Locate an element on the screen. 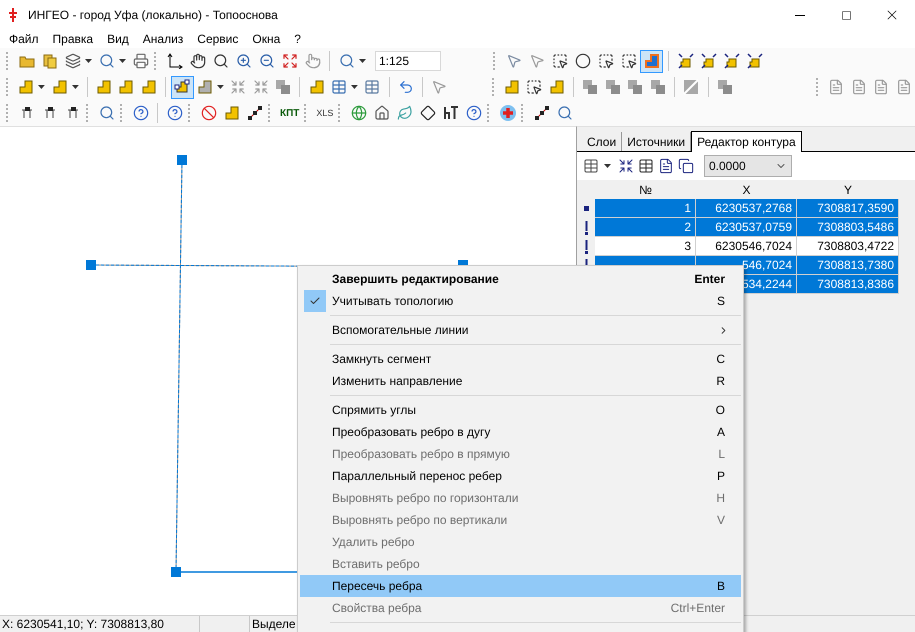  precision-dropdown: 0.0000 is located at coordinates (748, 166).